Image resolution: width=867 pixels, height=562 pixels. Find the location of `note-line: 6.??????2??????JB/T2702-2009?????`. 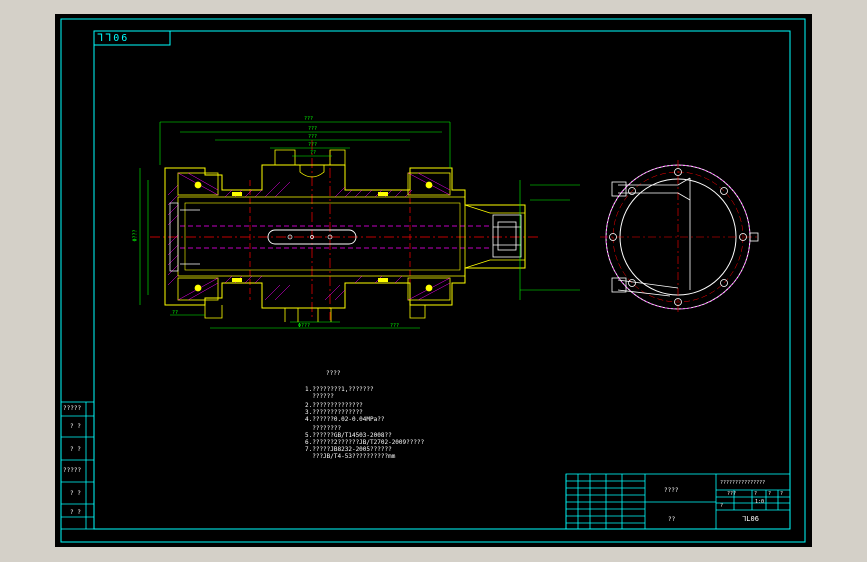

note-line: 6.??????2??????JB/T2702-2009????? is located at coordinates (365, 442).